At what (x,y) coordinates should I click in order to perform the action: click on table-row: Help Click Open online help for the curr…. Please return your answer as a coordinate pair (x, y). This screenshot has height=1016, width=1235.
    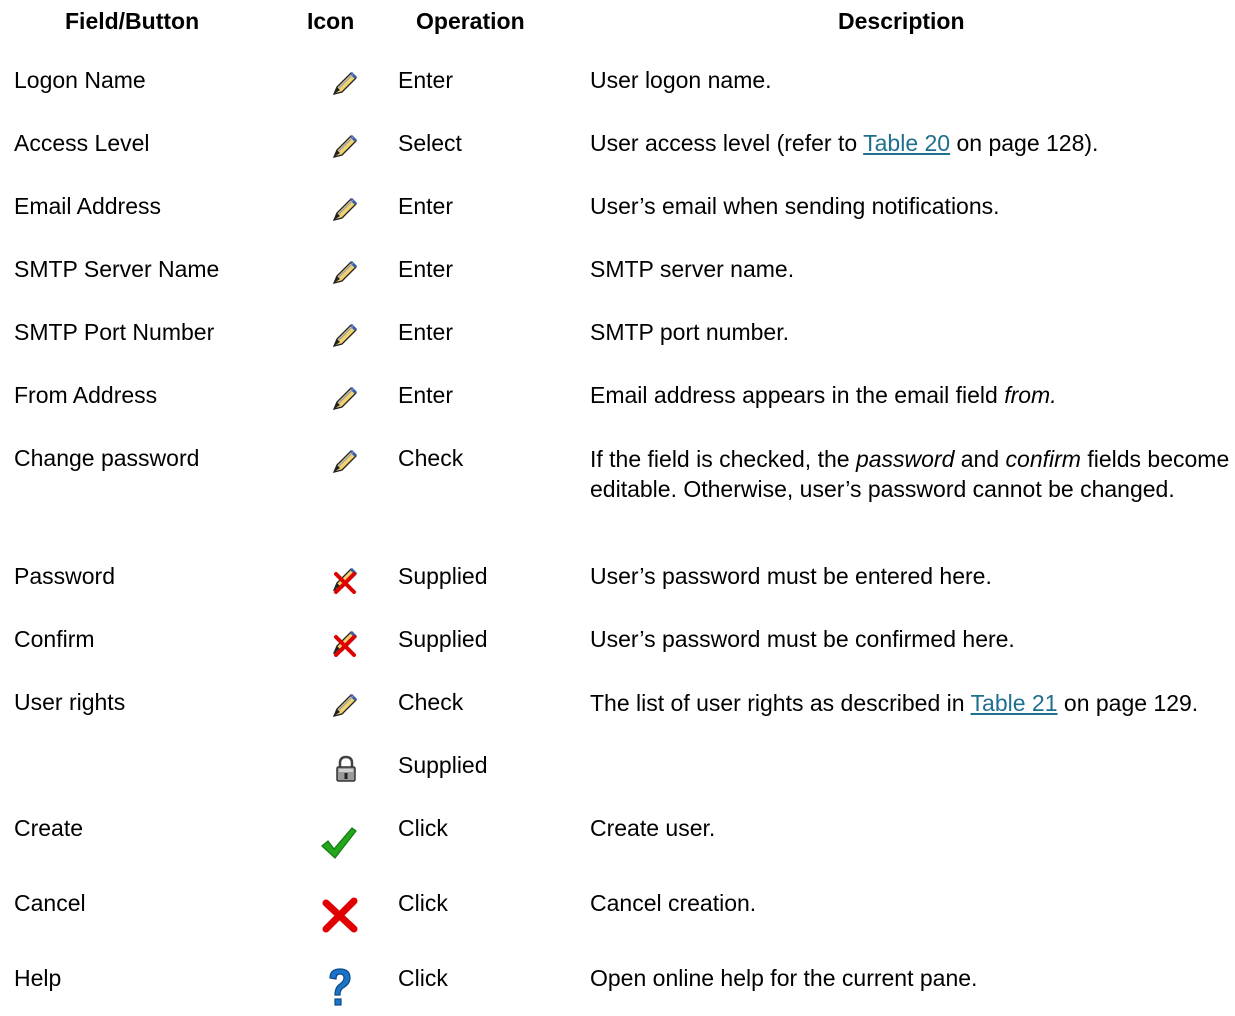
    Looking at the image, I should click on (617, 989).